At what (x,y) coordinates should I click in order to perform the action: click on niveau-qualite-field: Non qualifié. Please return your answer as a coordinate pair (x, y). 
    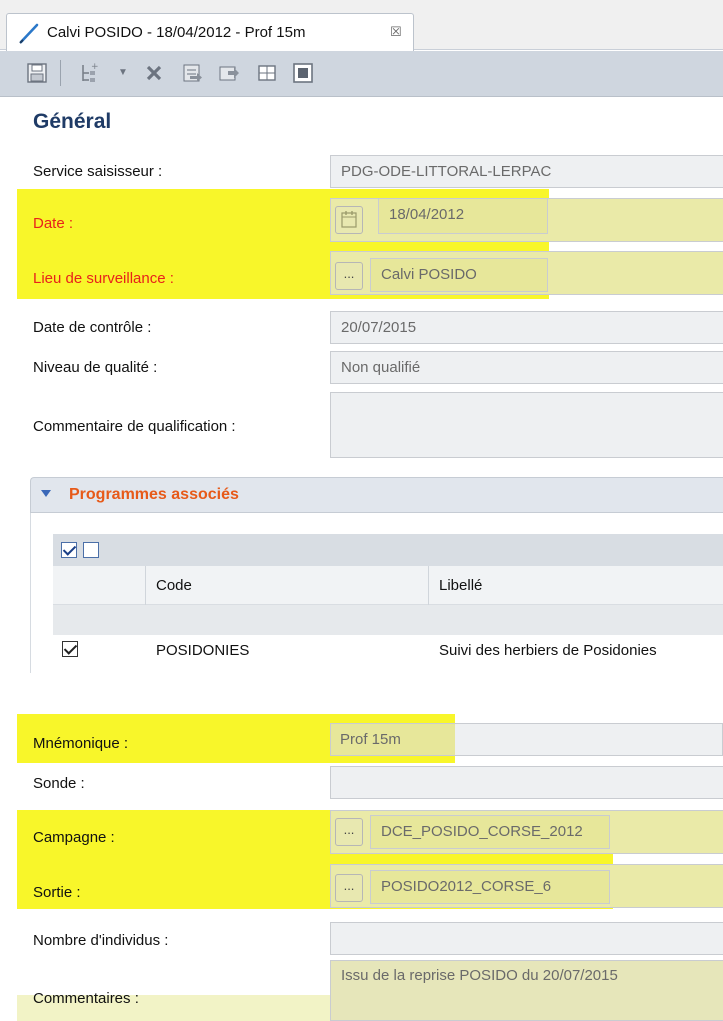
    Looking at the image, I should click on (526, 367).